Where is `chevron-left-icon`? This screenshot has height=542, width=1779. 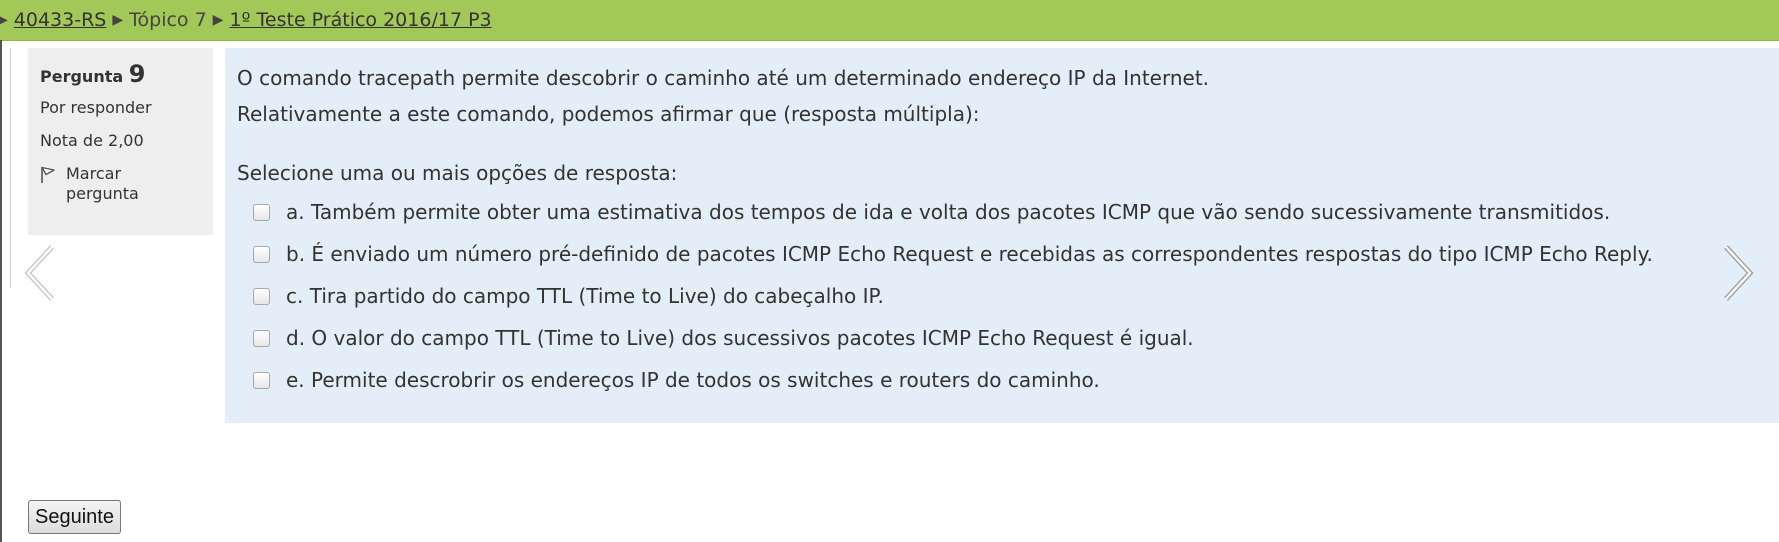
chevron-left-icon is located at coordinates (40, 273).